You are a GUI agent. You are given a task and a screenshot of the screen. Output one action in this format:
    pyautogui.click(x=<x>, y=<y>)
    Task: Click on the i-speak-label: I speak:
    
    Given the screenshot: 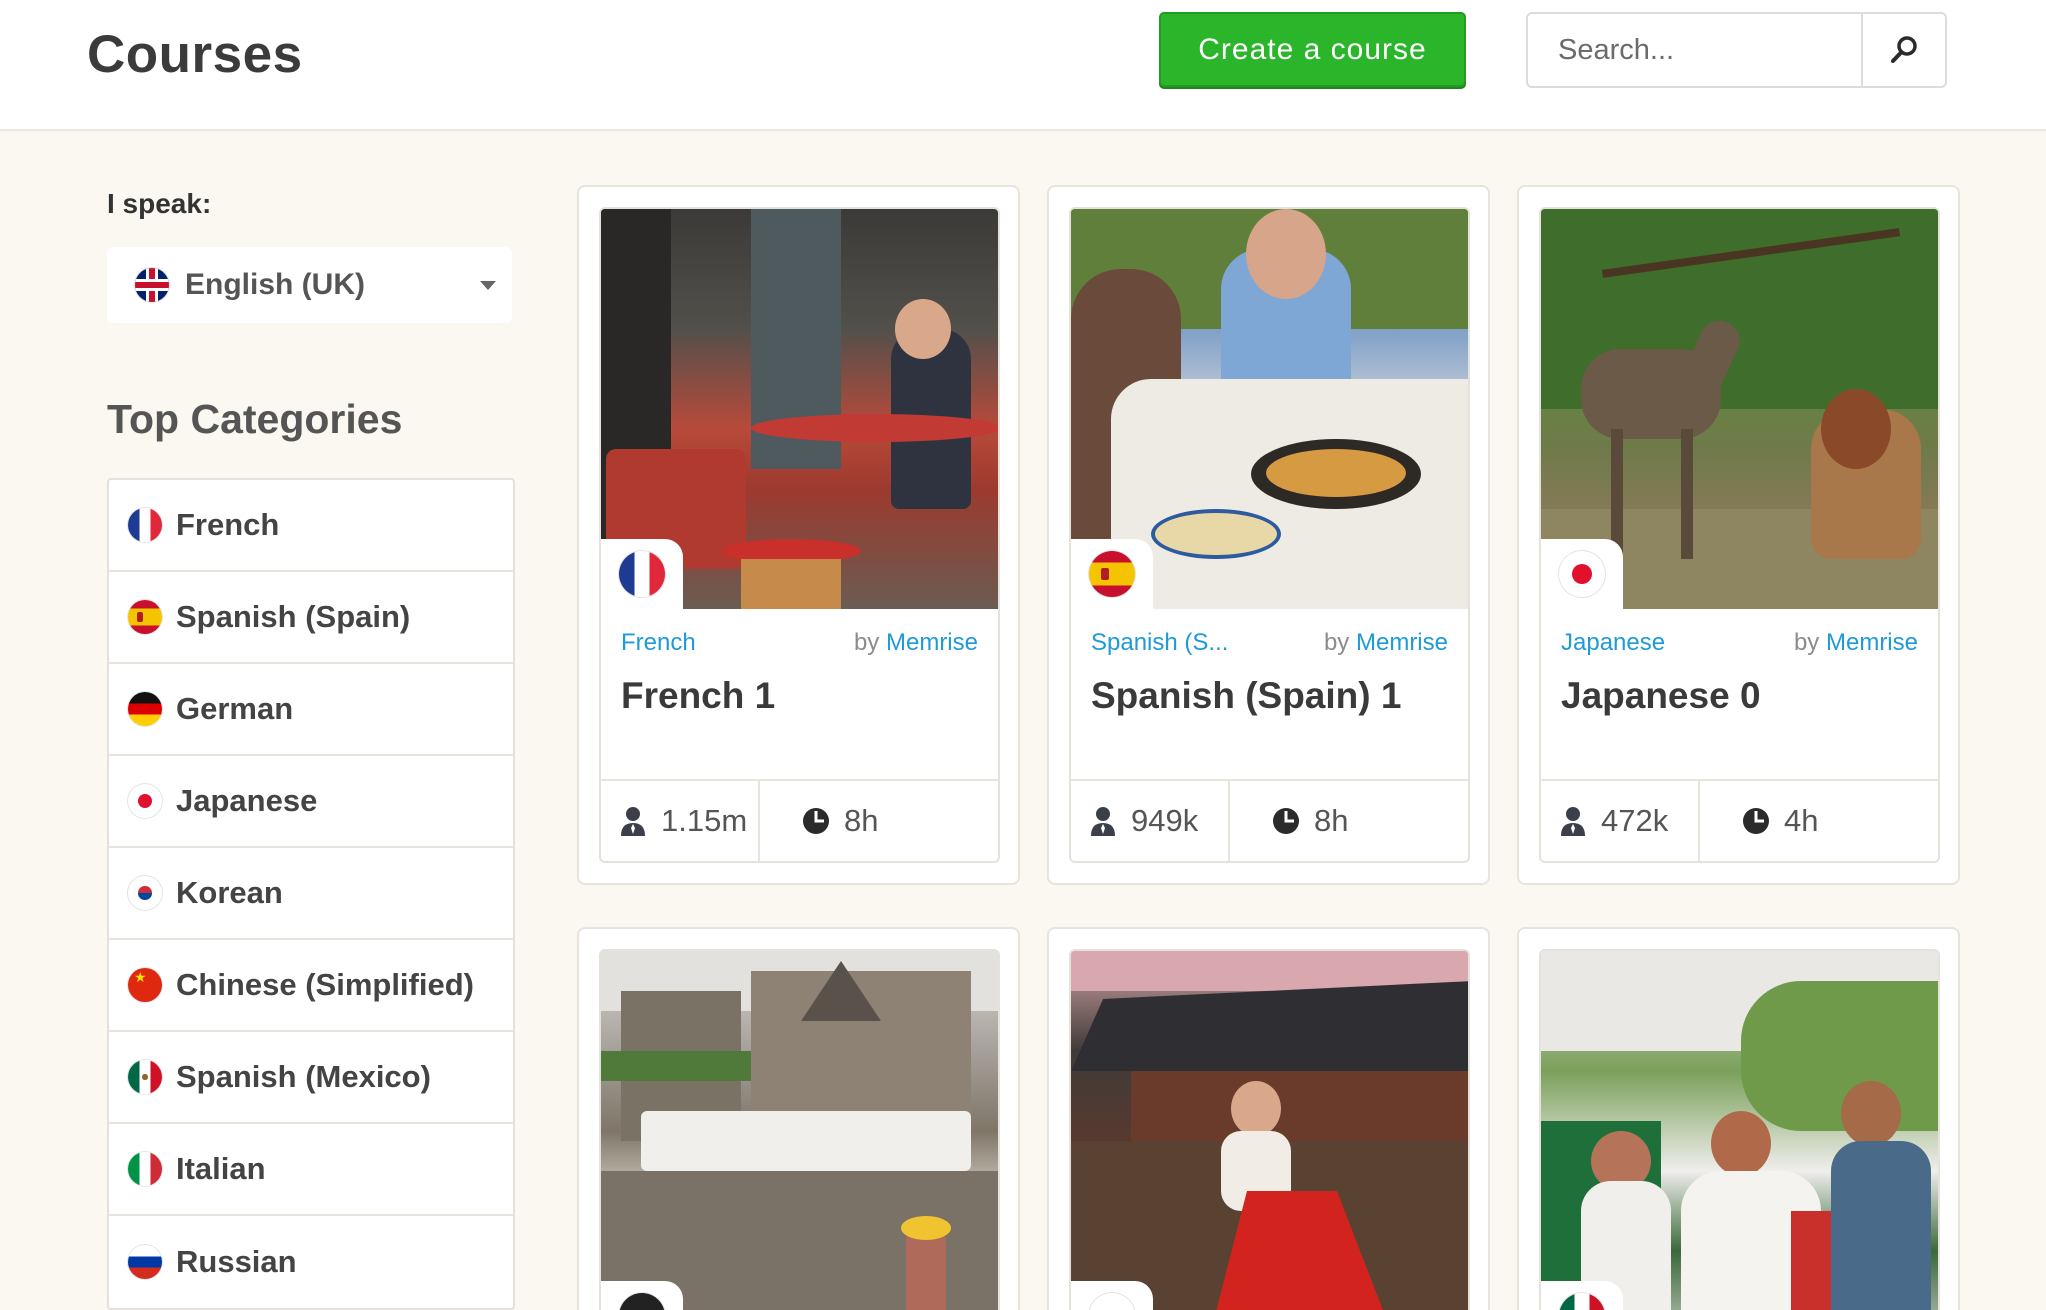 What is the action you would take?
    pyautogui.click(x=159, y=203)
    